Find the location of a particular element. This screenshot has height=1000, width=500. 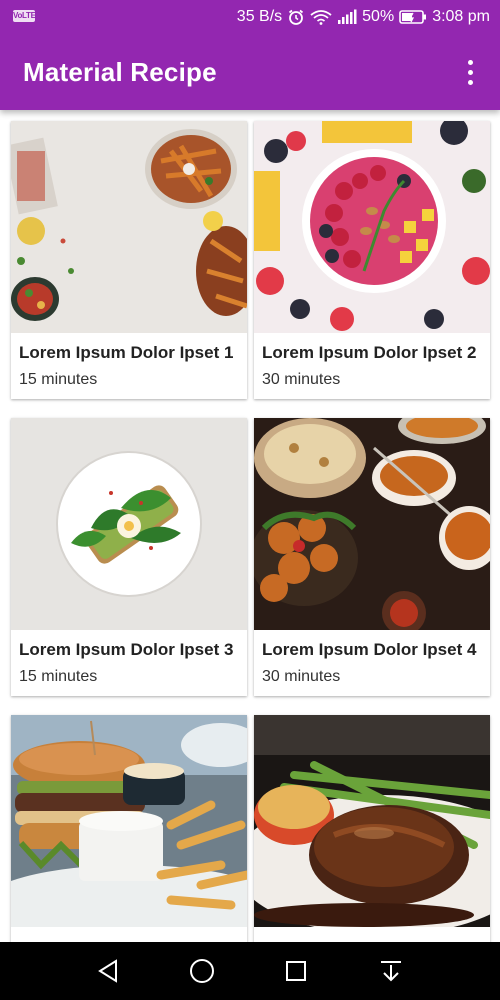

more-vert-icon is located at coordinates (470, 72).